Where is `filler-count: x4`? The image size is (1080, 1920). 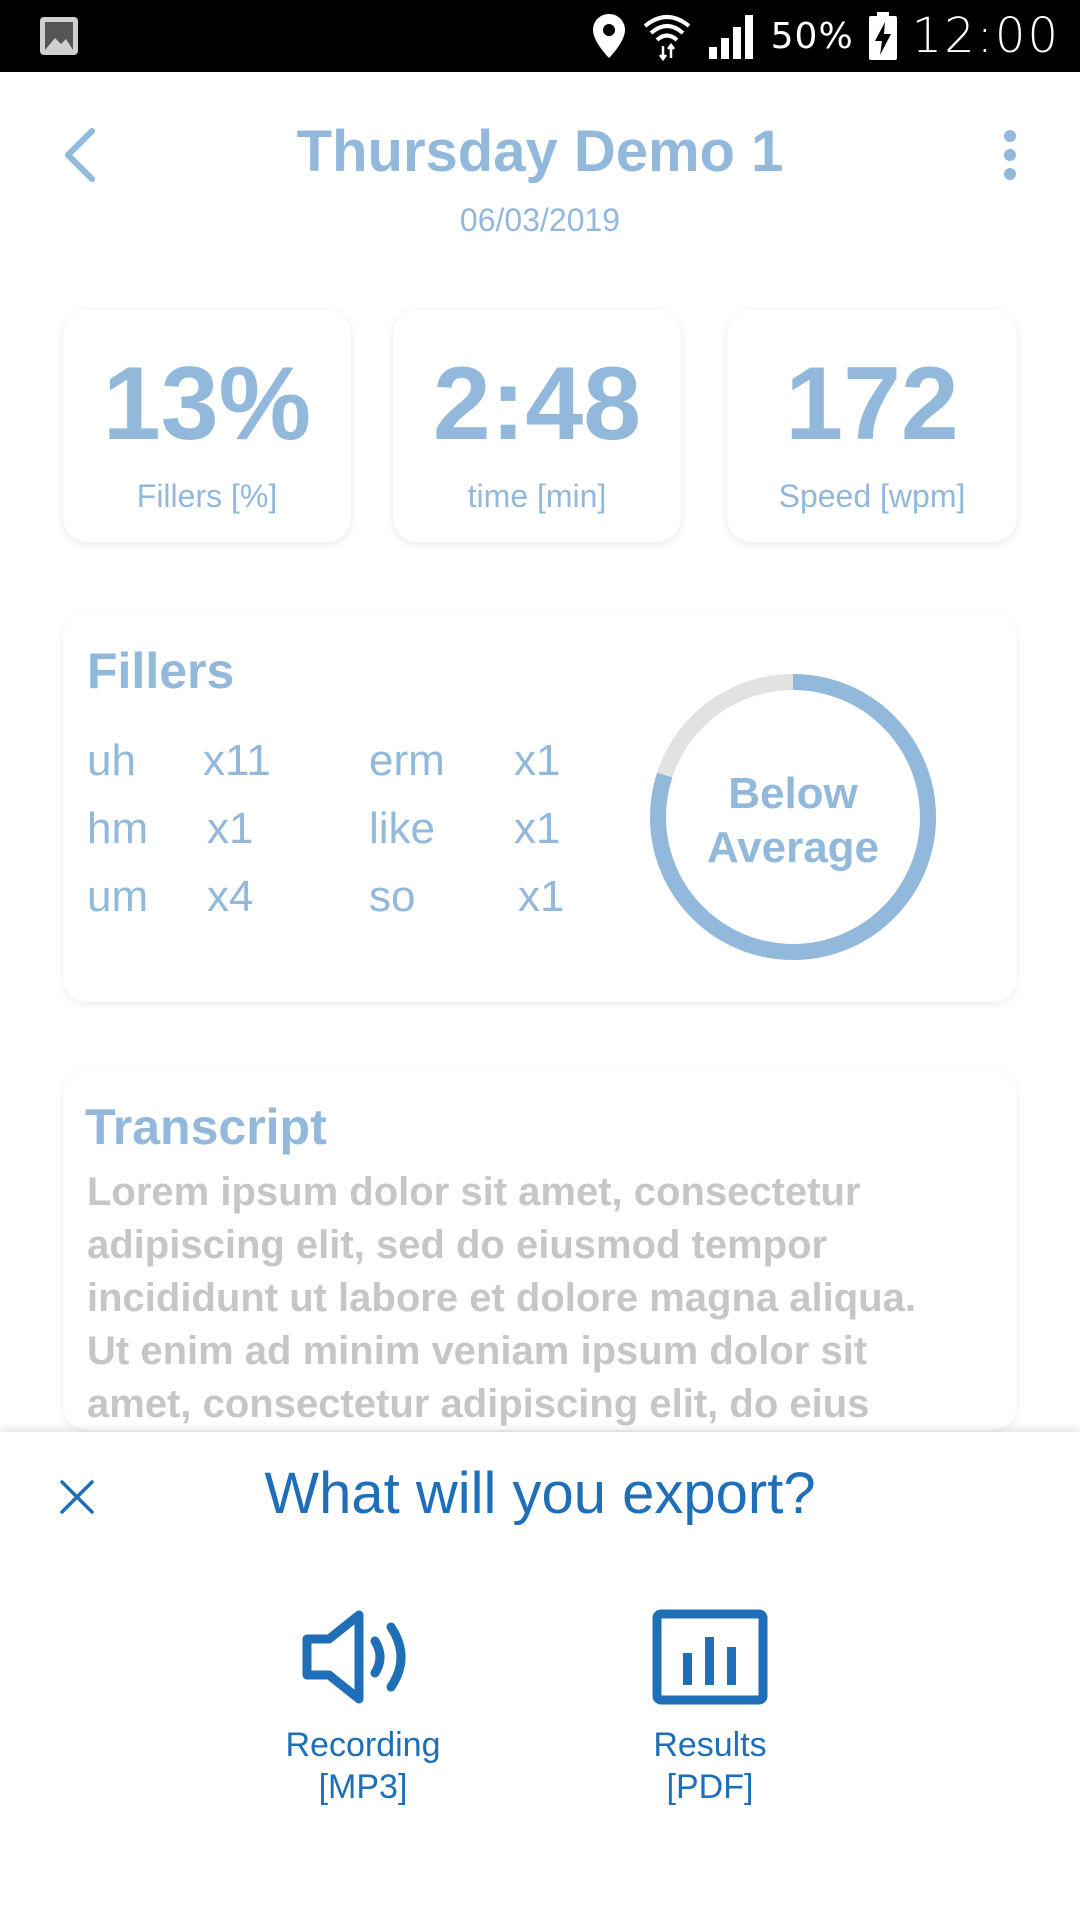 filler-count: x4 is located at coordinates (230, 896).